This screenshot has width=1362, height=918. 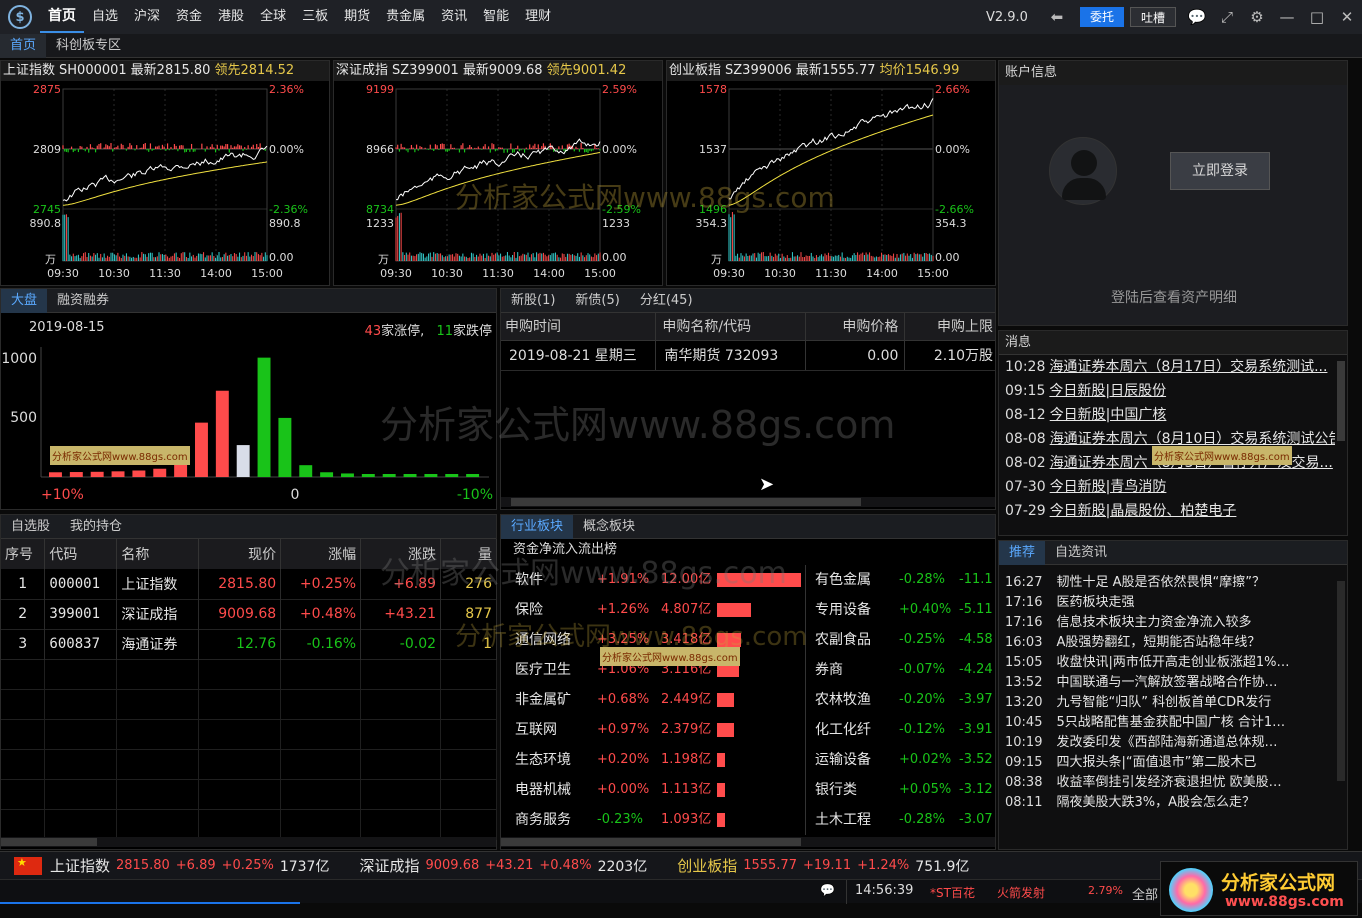 What do you see at coordinates (405, 17) in the screenshot?
I see `menu-precious-metals: 贵金属` at bounding box center [405, 17].